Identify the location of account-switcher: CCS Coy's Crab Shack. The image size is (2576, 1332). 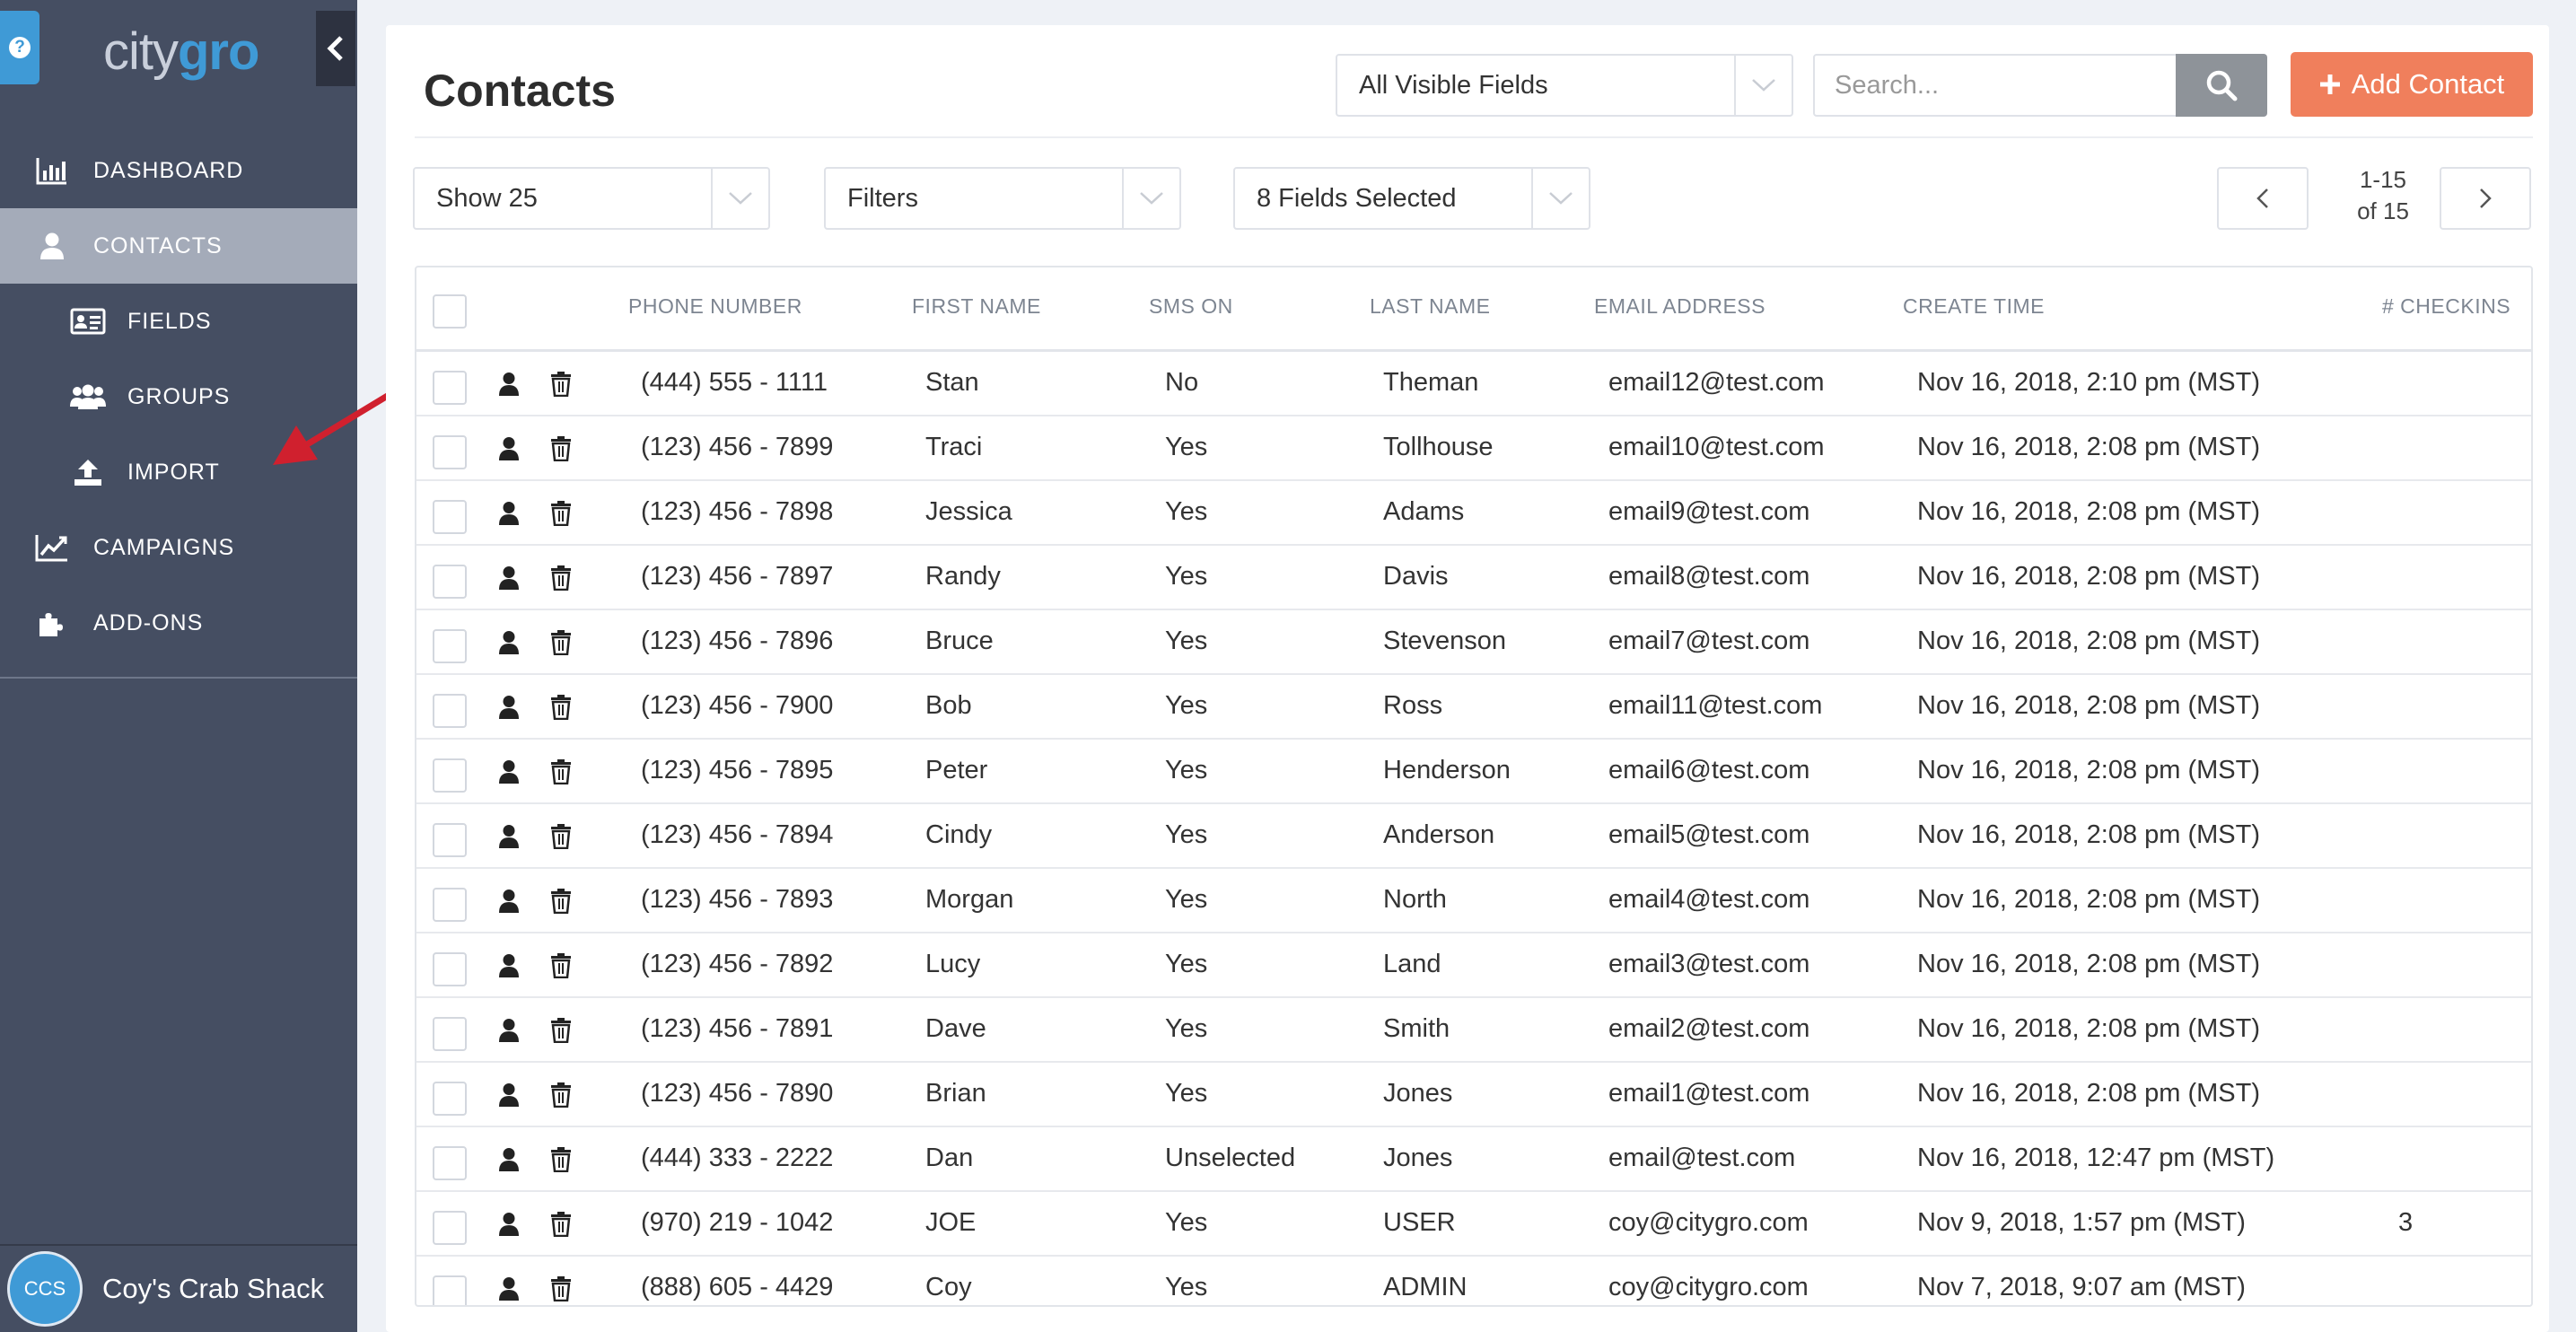
(178, 1288).